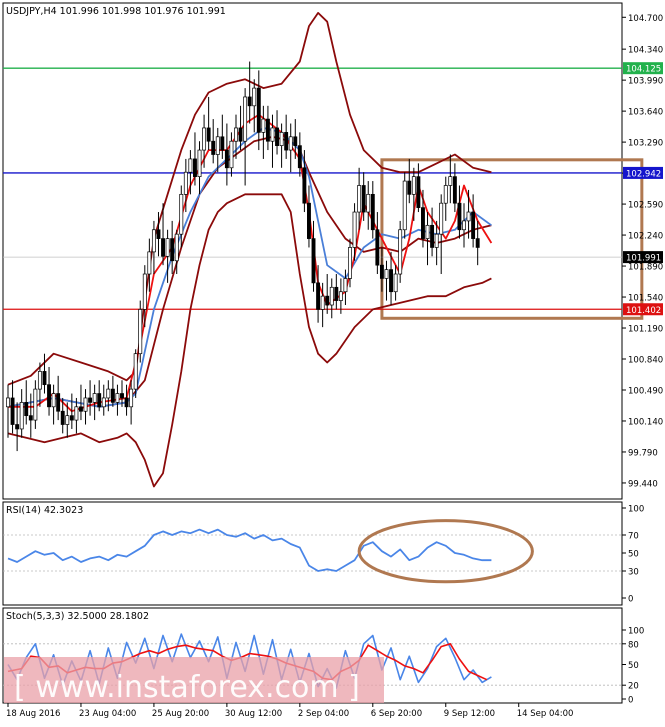 This screenshot has height=727, width=665. What do you see at coordinates (33, 714) in the screenshot?
I see `time-tick-label: 18 Aug 2016` at bounding box center [33, 714].